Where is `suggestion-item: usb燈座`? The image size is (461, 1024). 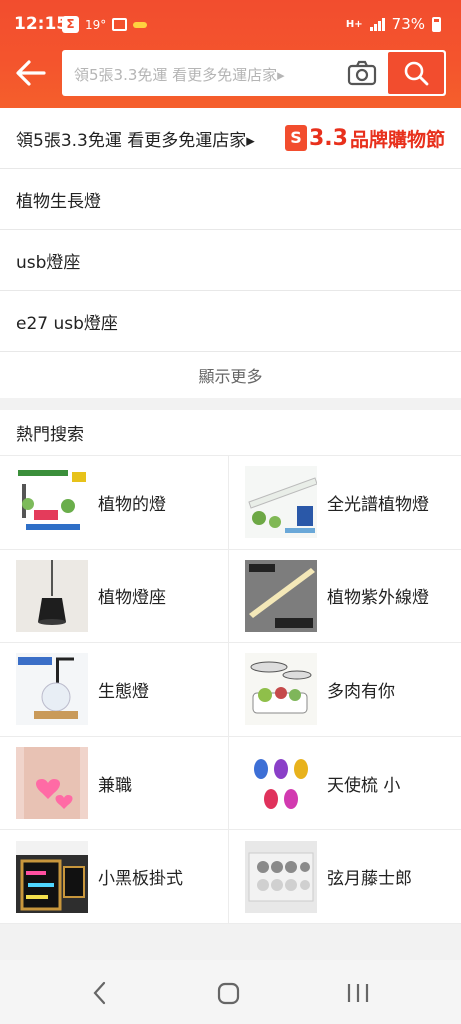
suggestion-item: usb燈座 is located at coordinates (230, 260).